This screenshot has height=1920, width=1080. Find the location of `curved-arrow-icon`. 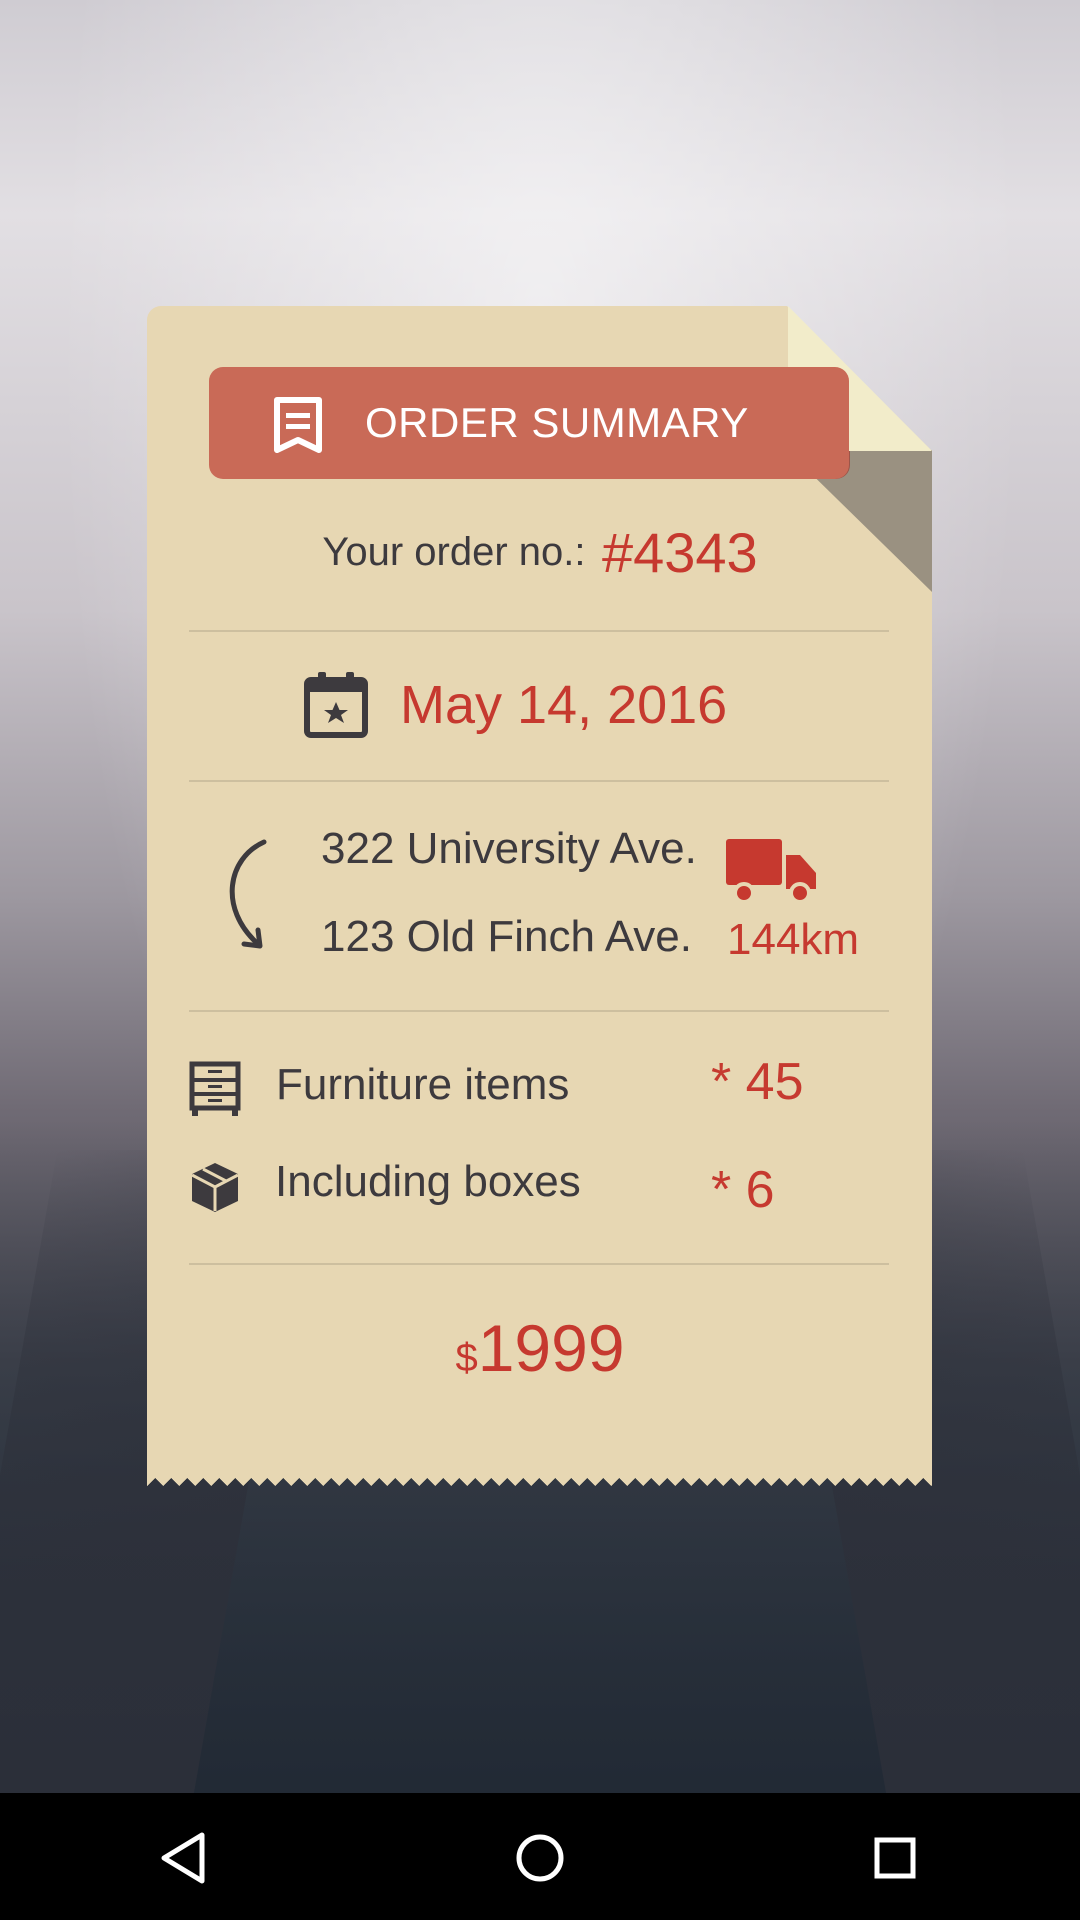

curved-arrow-icon is located at coordinates (248, 894).